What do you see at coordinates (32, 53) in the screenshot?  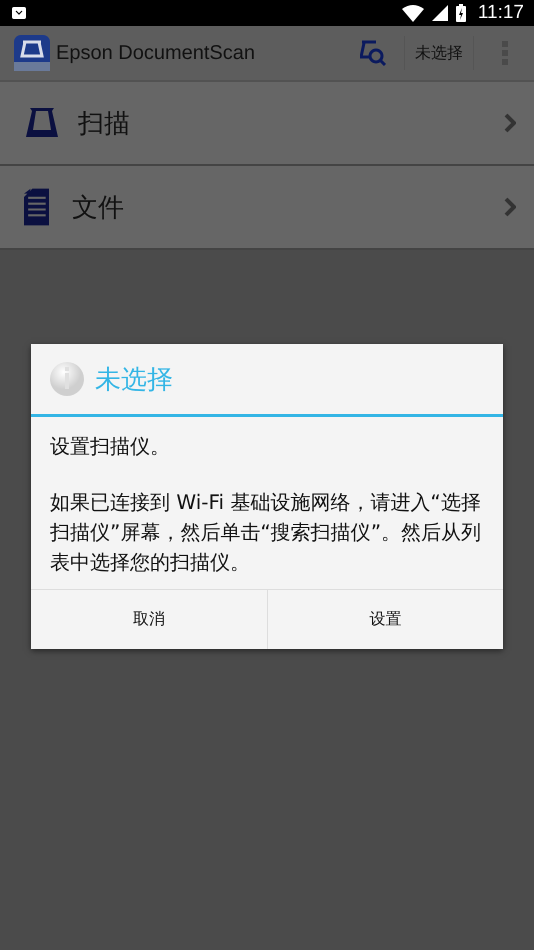 I see `app-logo-icon` at bounding box center [32, 53].